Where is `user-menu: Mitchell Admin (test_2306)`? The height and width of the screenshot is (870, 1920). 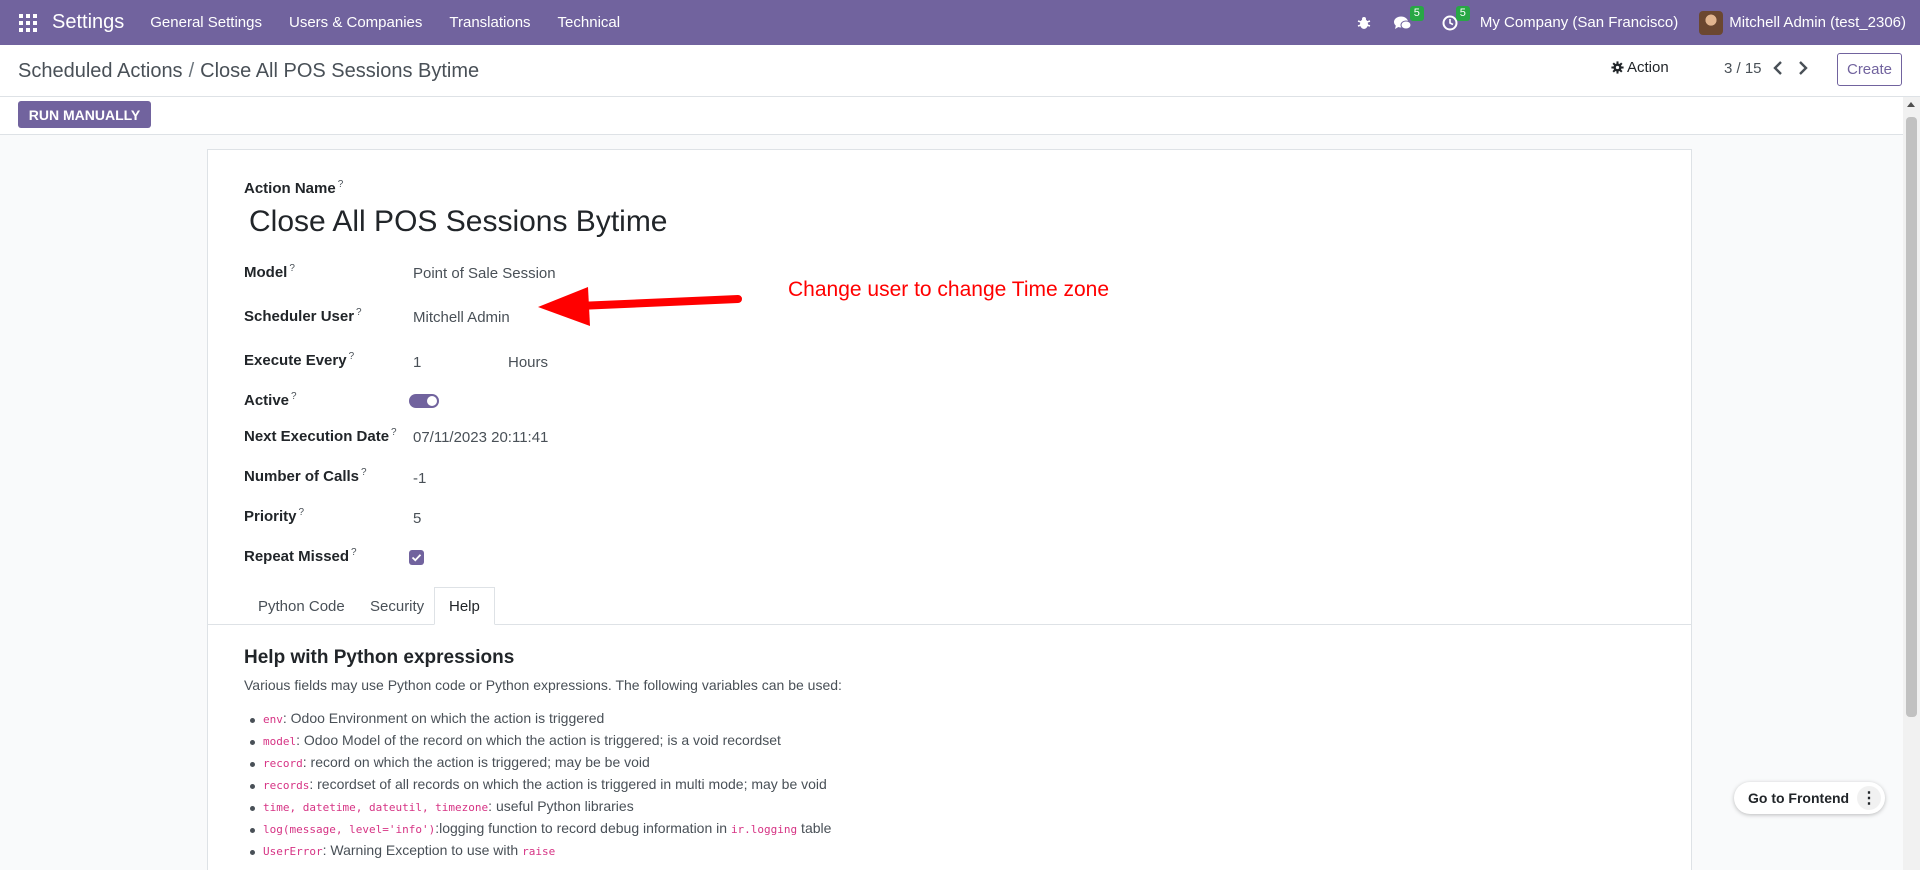
user-menu: Mitchell Admin (test_2306) is located at coordinates (1817, 22).